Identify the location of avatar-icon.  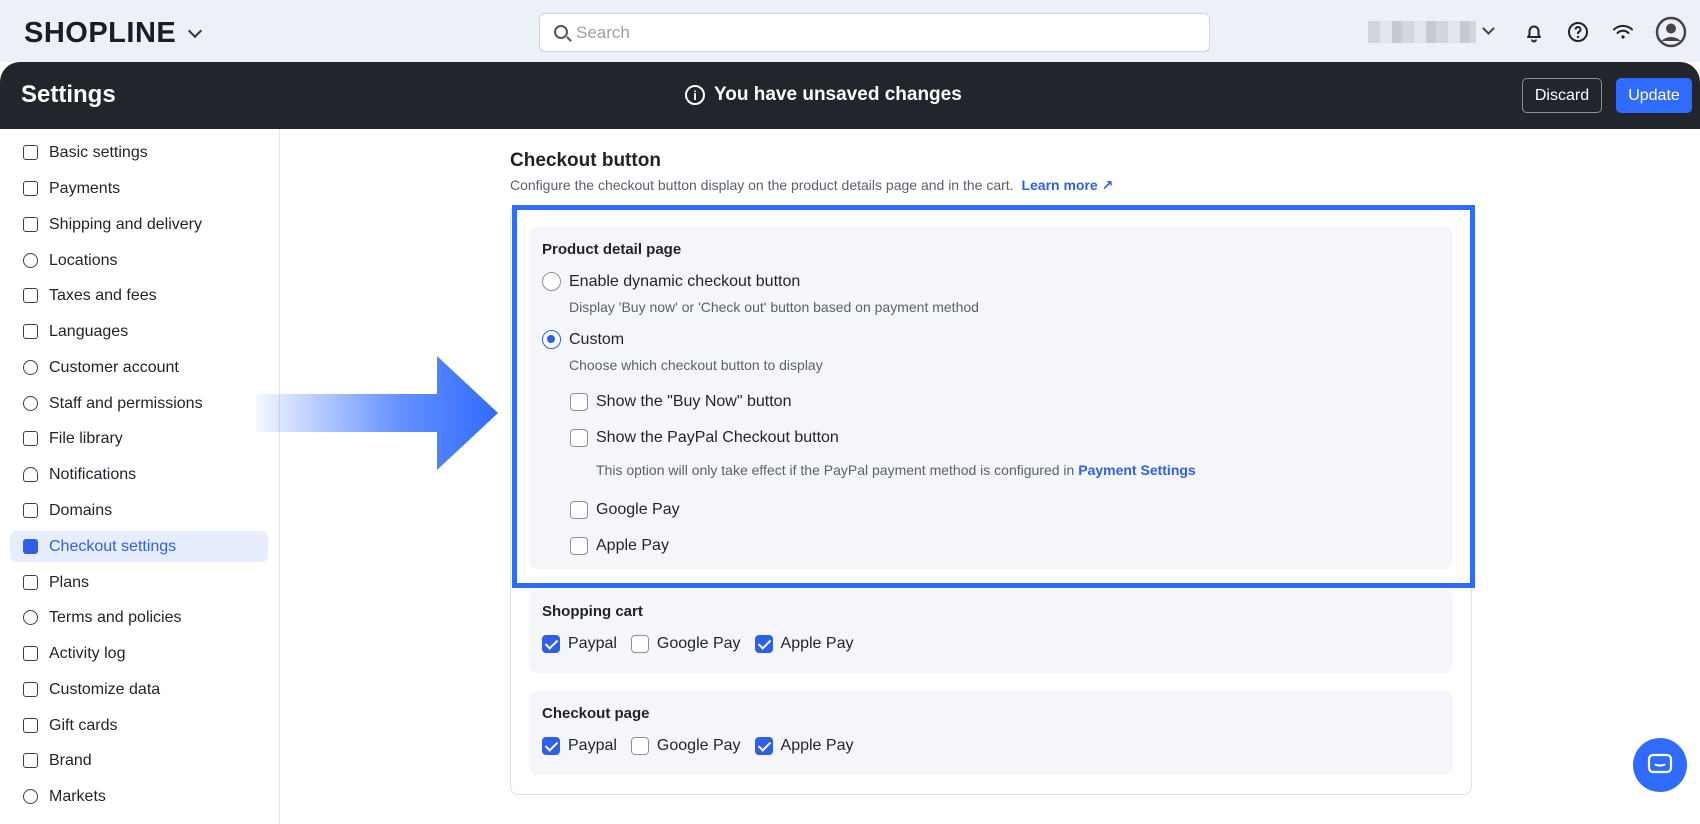
(1671, 32).